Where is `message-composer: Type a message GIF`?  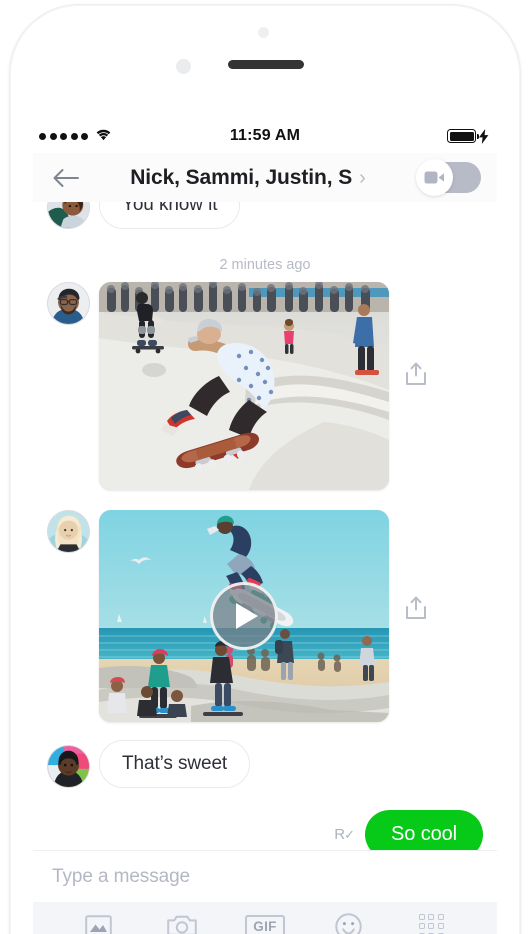 message-composer: Type a message GIF is located at coordinates (265, 892).